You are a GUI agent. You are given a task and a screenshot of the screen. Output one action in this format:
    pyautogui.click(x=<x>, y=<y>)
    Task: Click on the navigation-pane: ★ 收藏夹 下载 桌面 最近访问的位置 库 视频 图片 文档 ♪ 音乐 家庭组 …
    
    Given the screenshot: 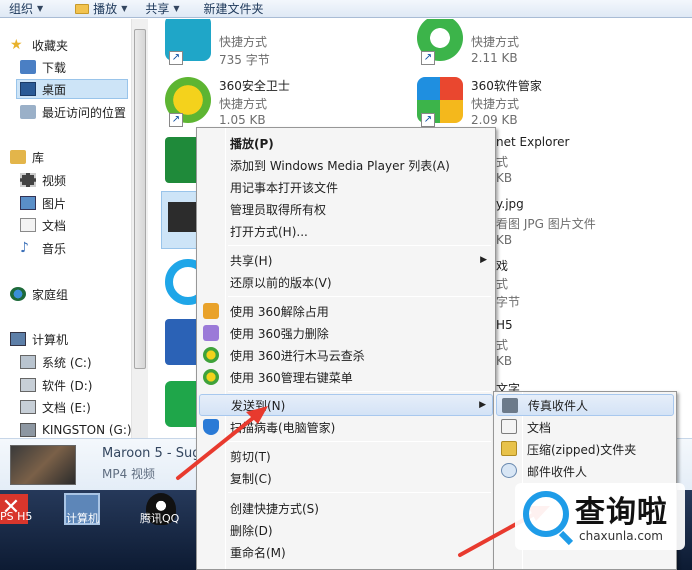 What is the action you would take?
    pyautogui.click(x=65, y=228)
    